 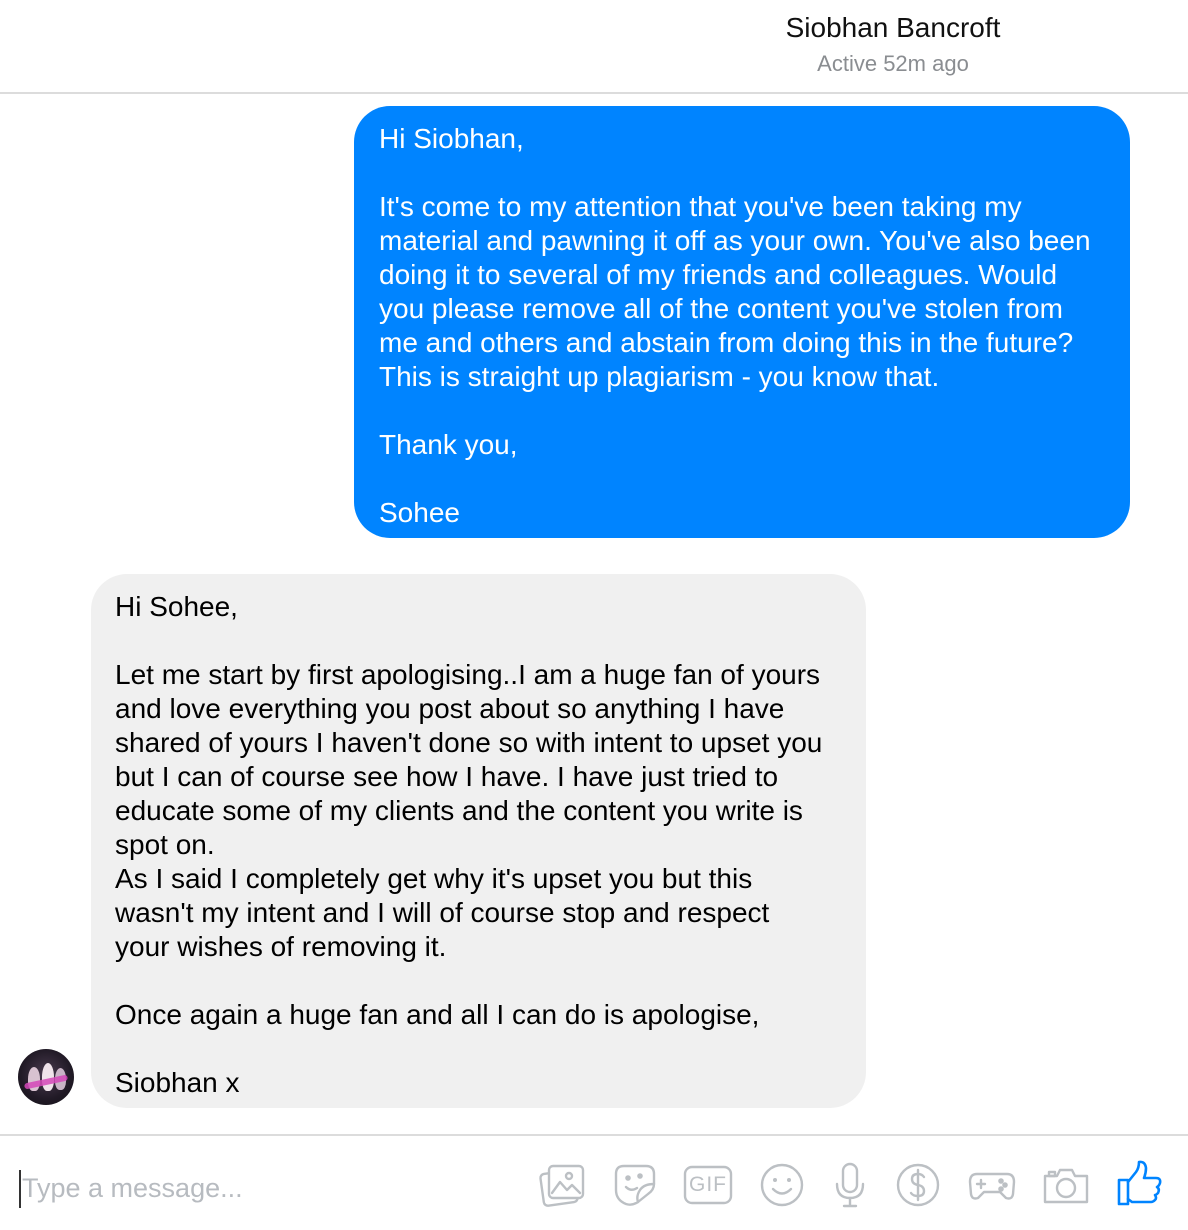 What do you see at coordinates (782, 1185) in the screenshot?
I see `emoji-icon` at bounding box center [782, 1185].